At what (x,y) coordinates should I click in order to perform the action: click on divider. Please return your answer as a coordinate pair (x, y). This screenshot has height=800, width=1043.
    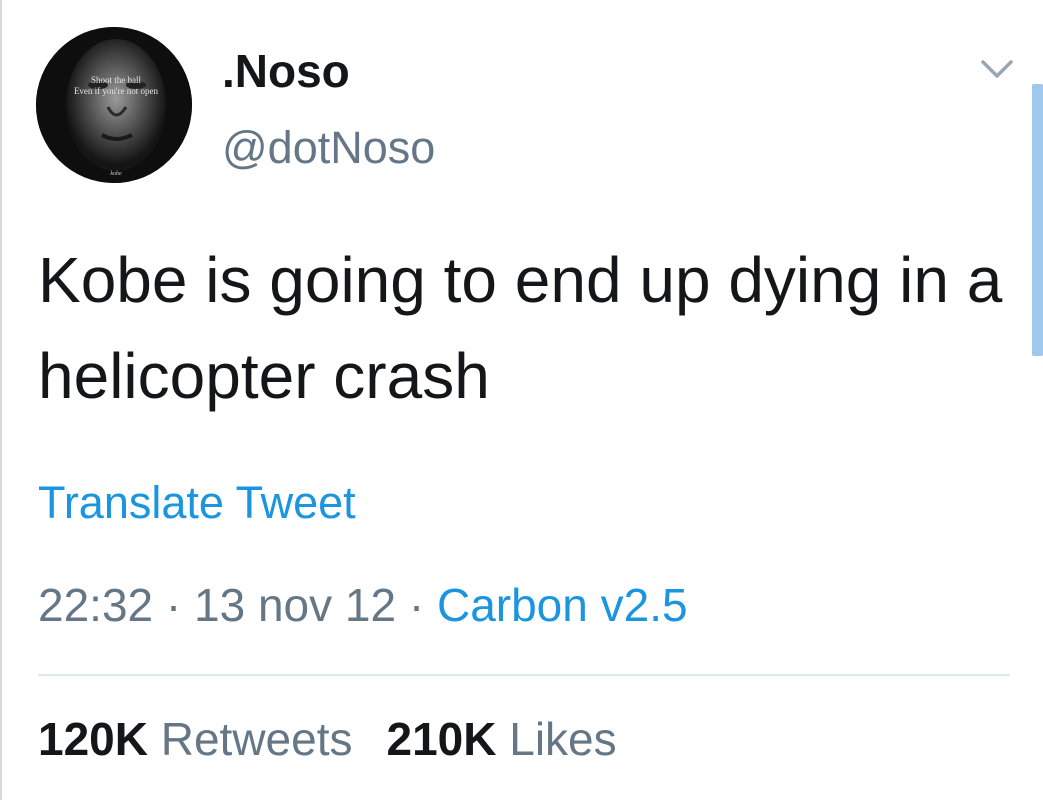
    Looking at the image, I should click on (524, 675).